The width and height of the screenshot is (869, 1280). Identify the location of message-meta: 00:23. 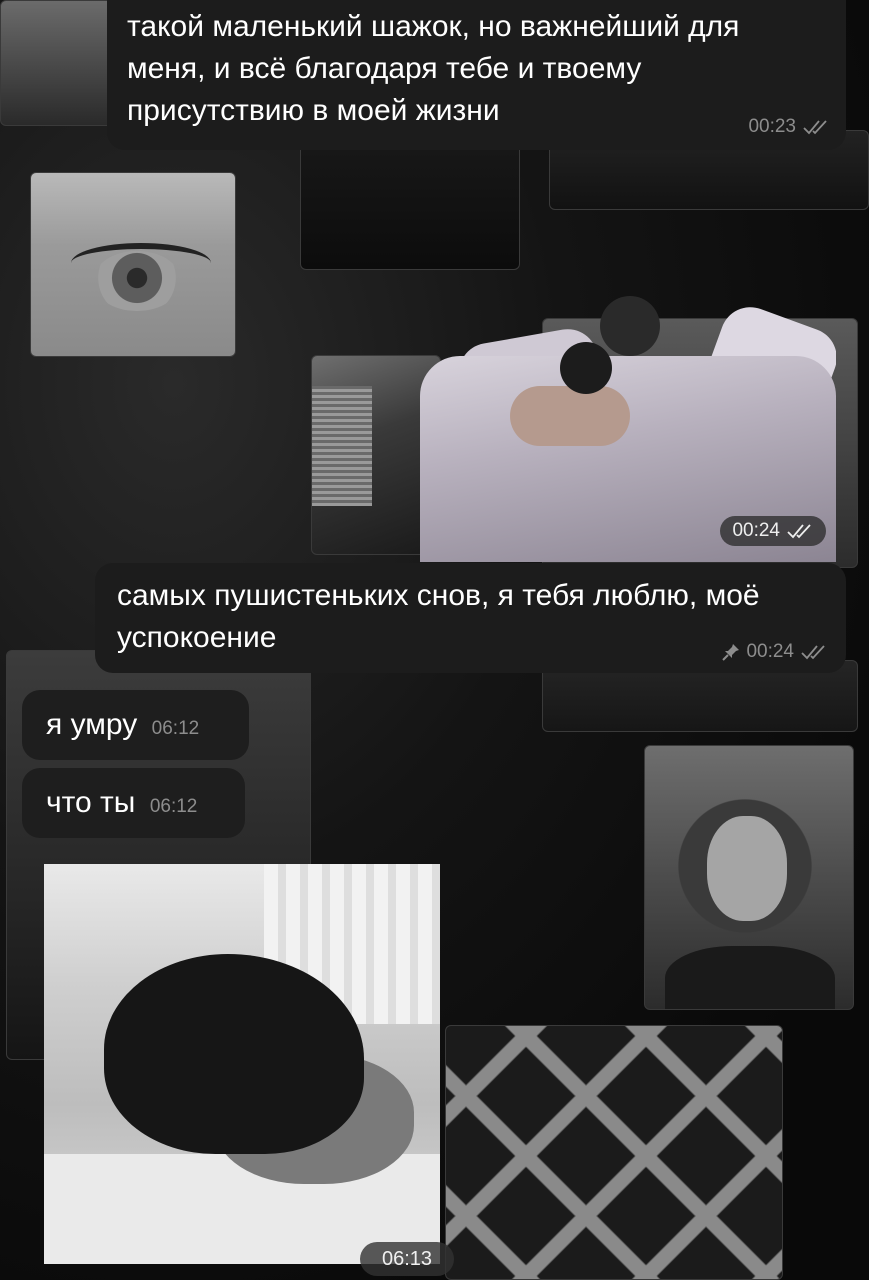
(789, 127).